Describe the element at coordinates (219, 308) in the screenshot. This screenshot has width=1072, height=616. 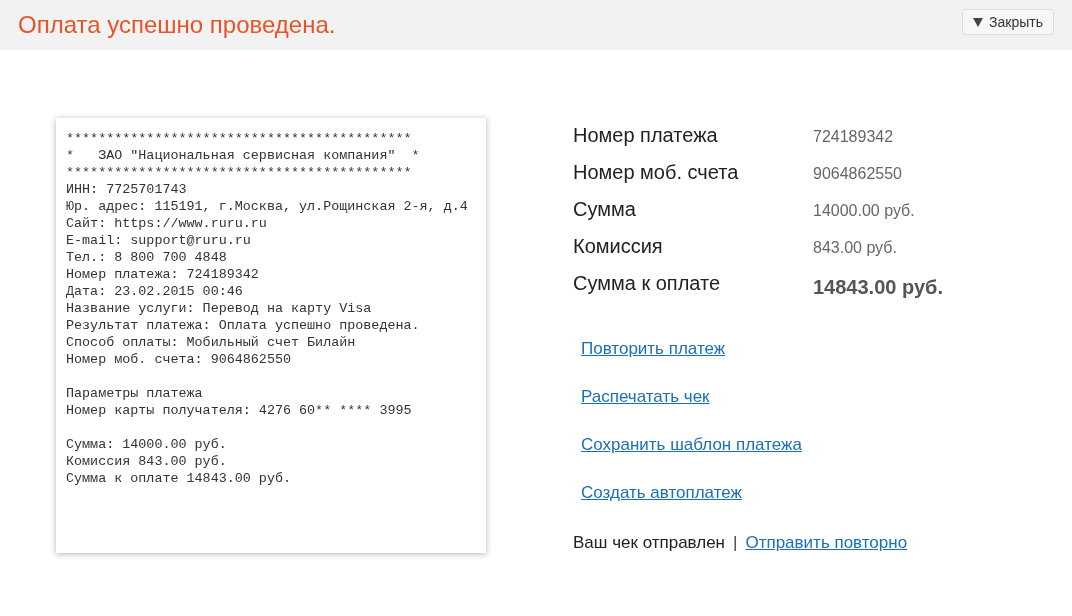
I see `receipt-line: Название услуги: Перевод на карту Visa` at that location.